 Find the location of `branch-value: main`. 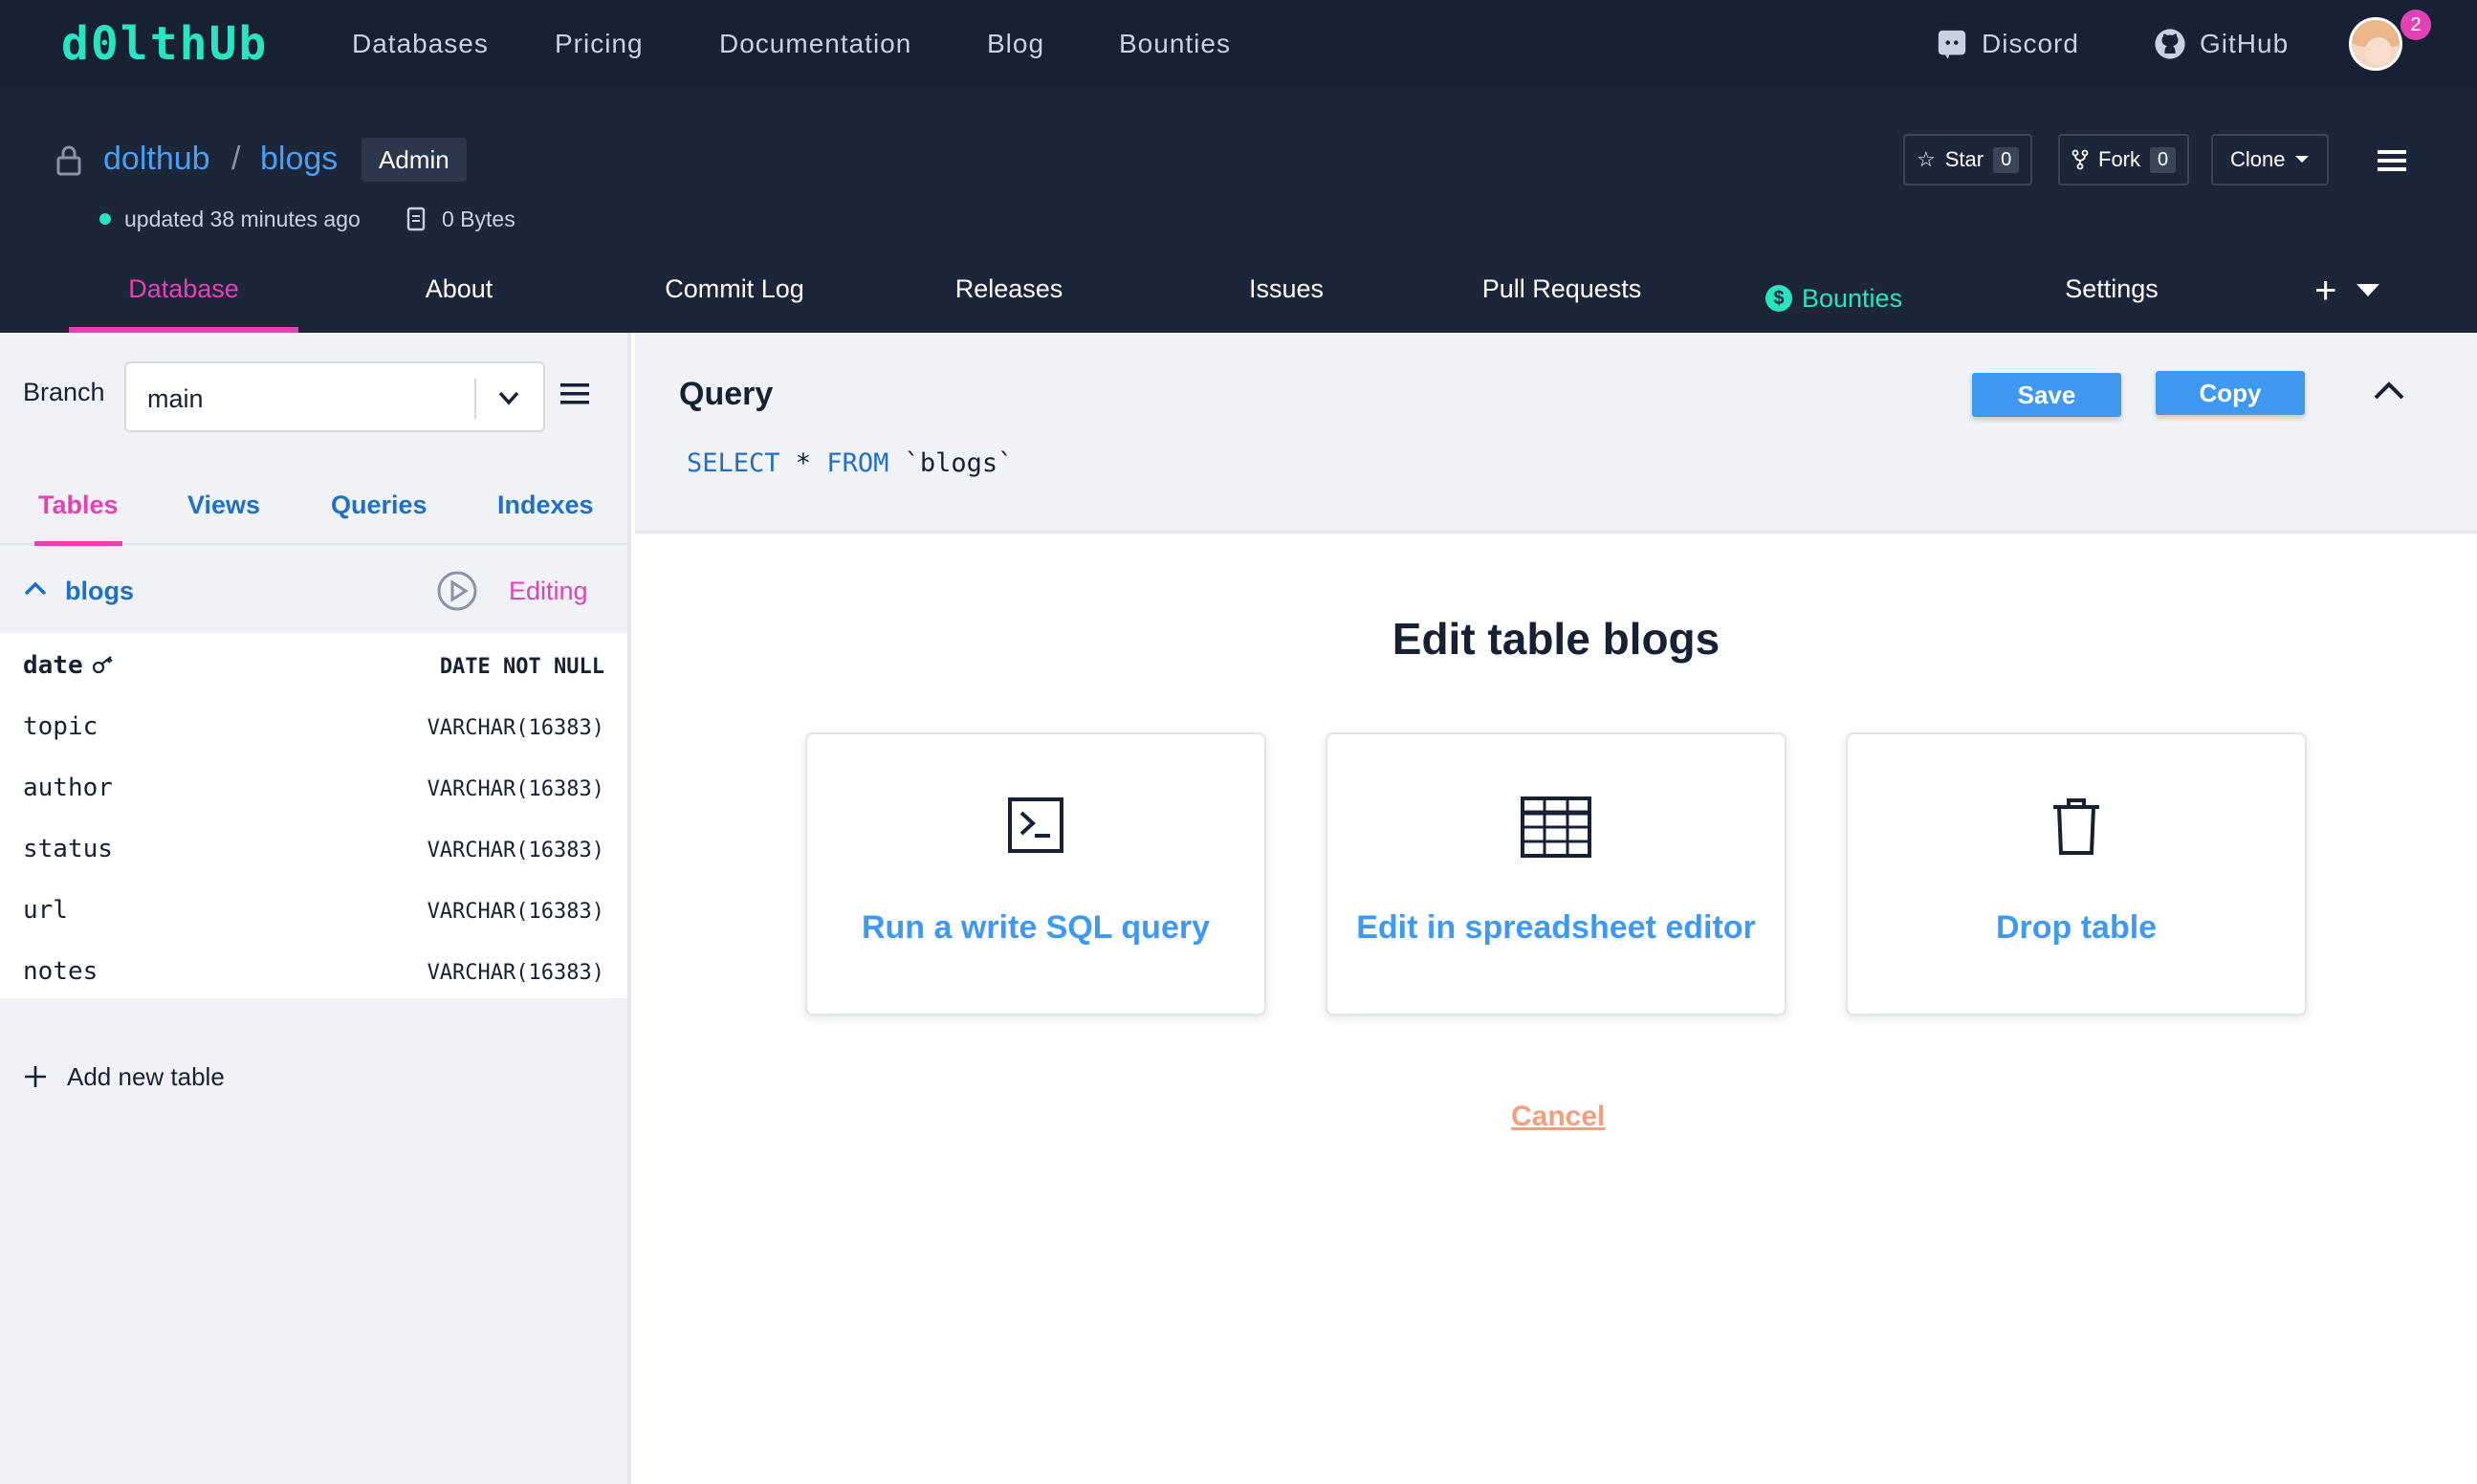

branch-value: main is located at coordinates (175, 398).